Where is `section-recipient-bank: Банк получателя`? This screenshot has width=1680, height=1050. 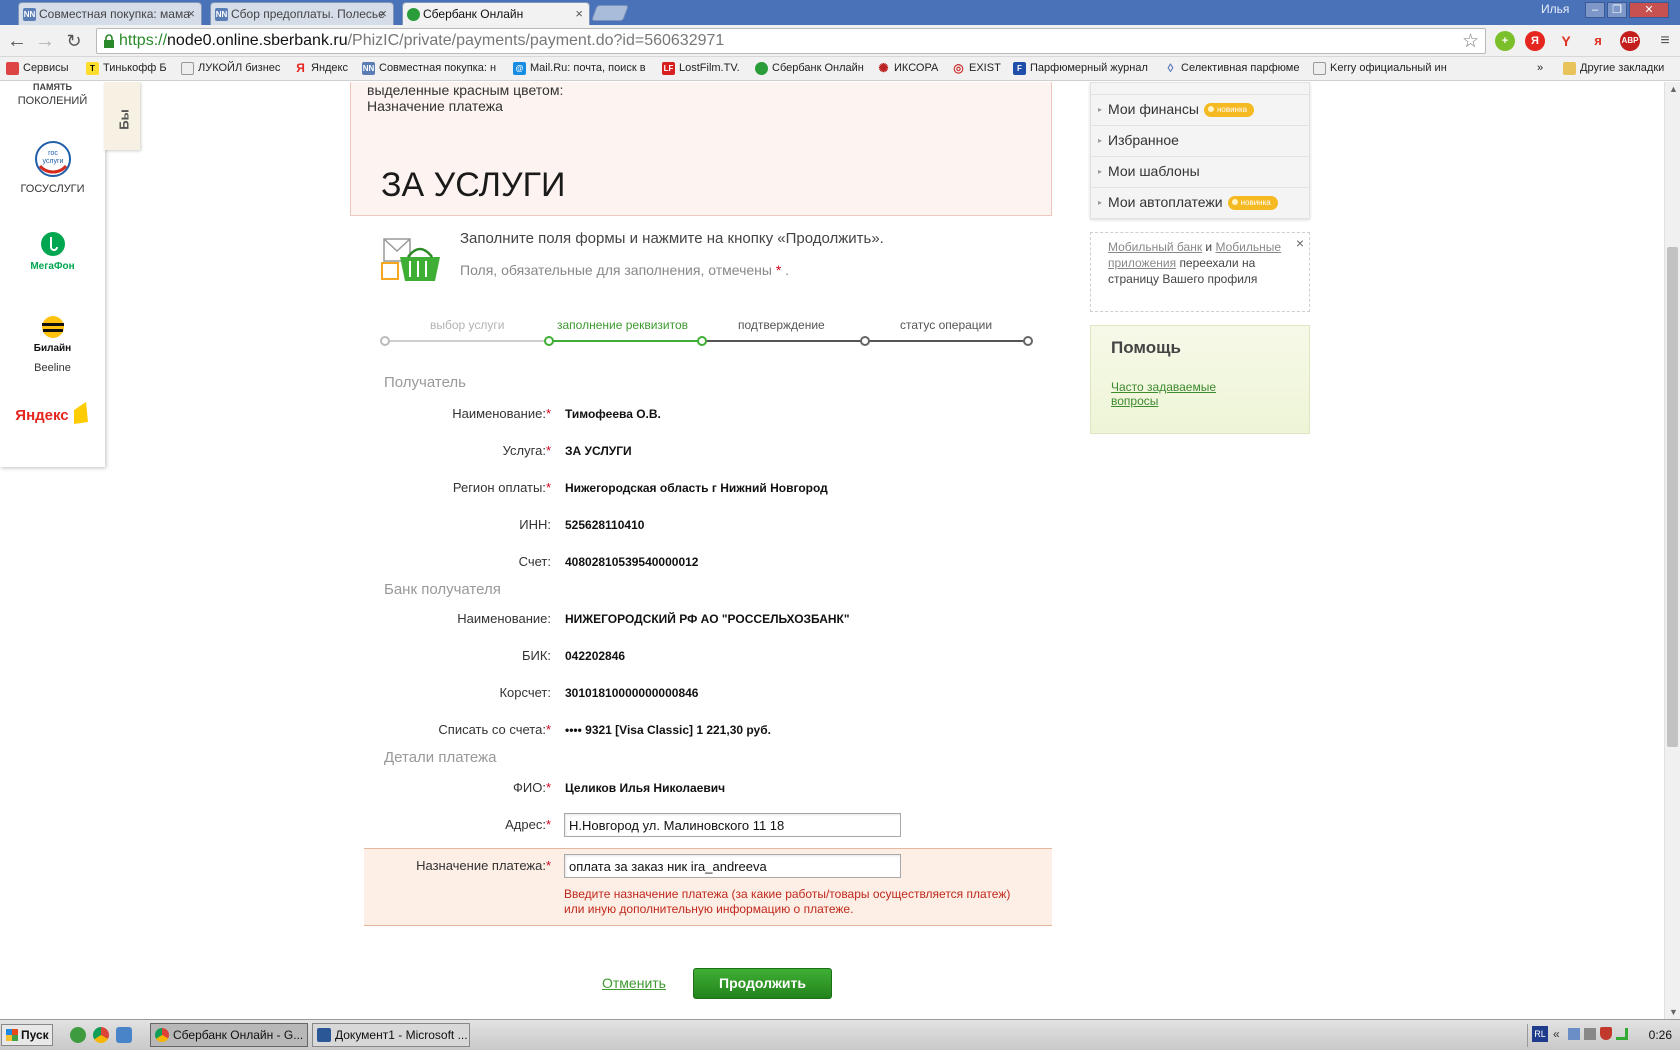 section-recipient-bank: Банк получателя is located at coordinates (442, 589).